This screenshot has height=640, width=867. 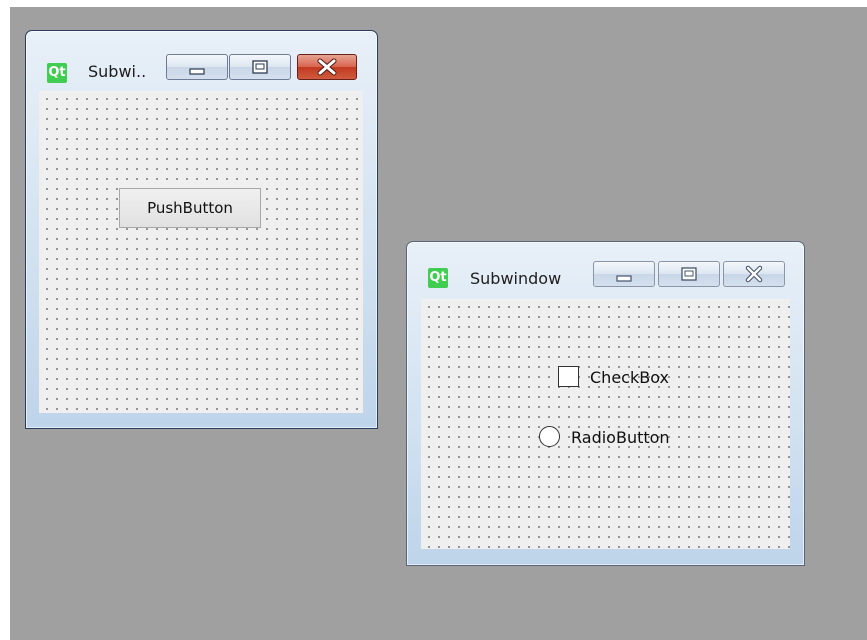 I want to click on checkbox-label: CheckBox, so click(x=629, y=377).